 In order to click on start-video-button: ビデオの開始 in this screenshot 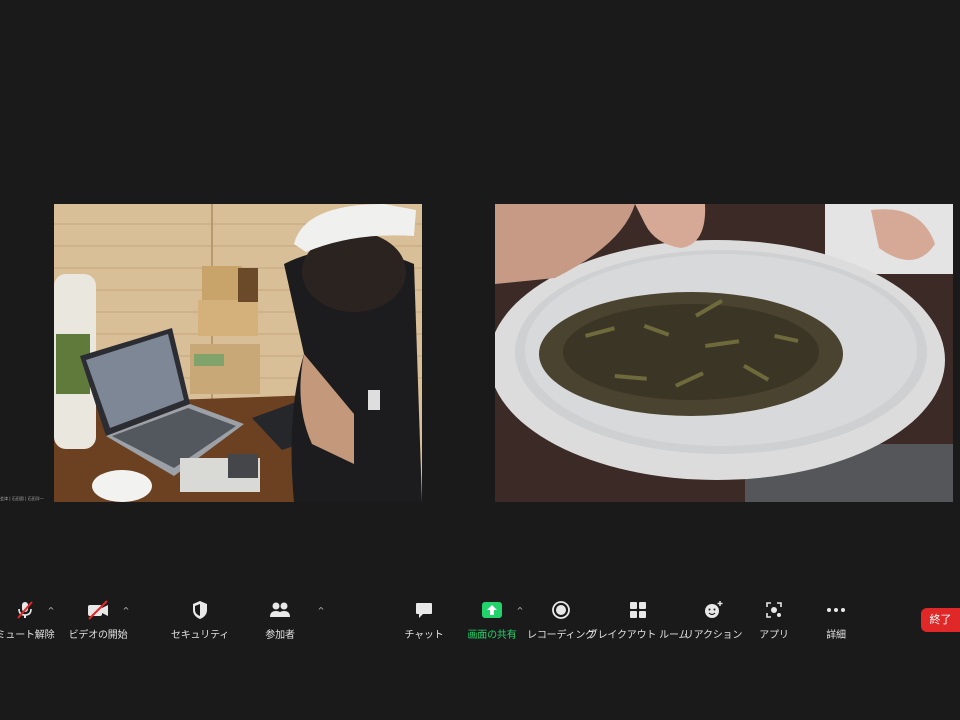, I will do `click(98, 620)`.